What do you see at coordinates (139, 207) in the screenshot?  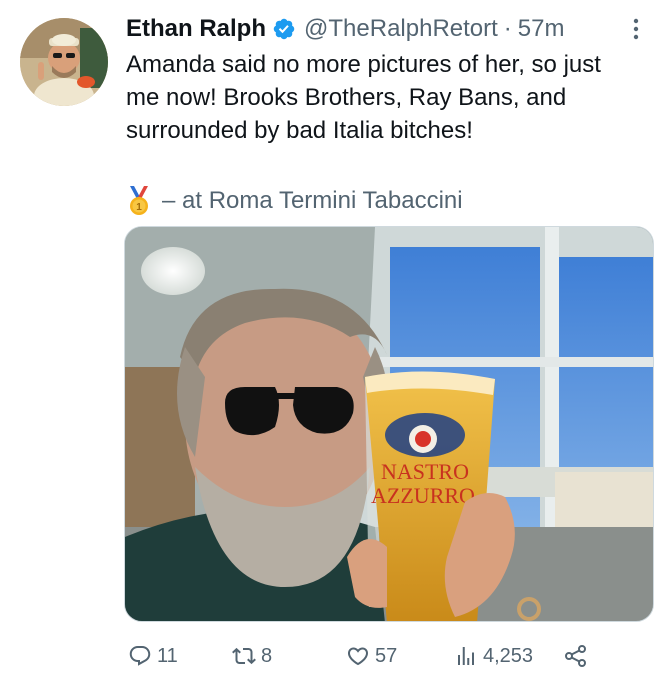 I see `svg-text: 1` at bounding box center [139, 207].